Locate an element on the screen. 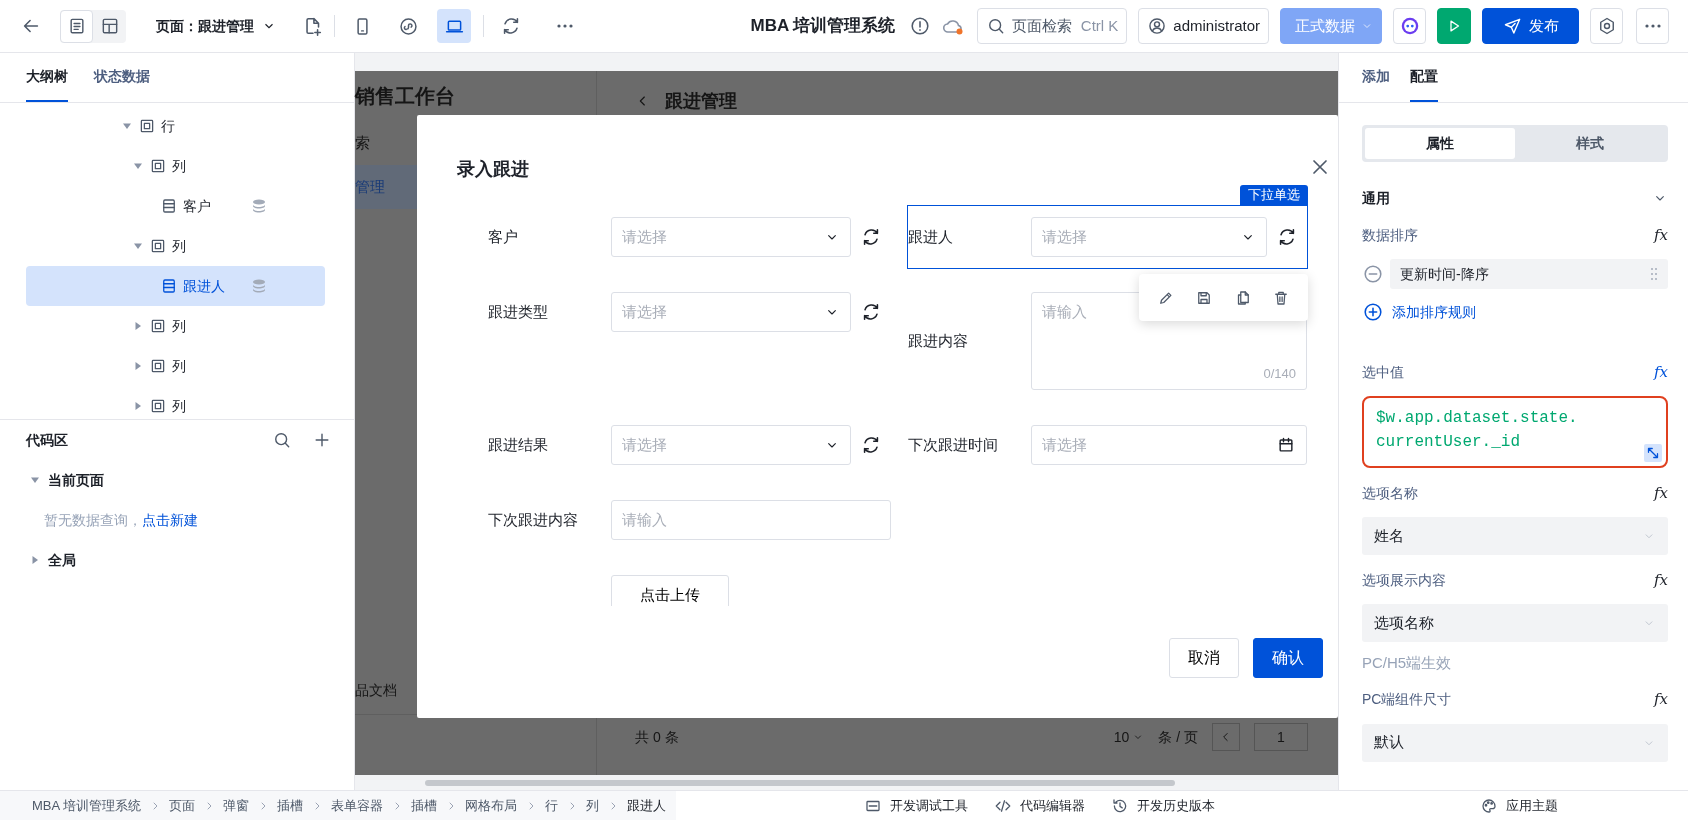 The width and height of the screenshot is (1688, 820). device-button is located at coordinates (454, 26).